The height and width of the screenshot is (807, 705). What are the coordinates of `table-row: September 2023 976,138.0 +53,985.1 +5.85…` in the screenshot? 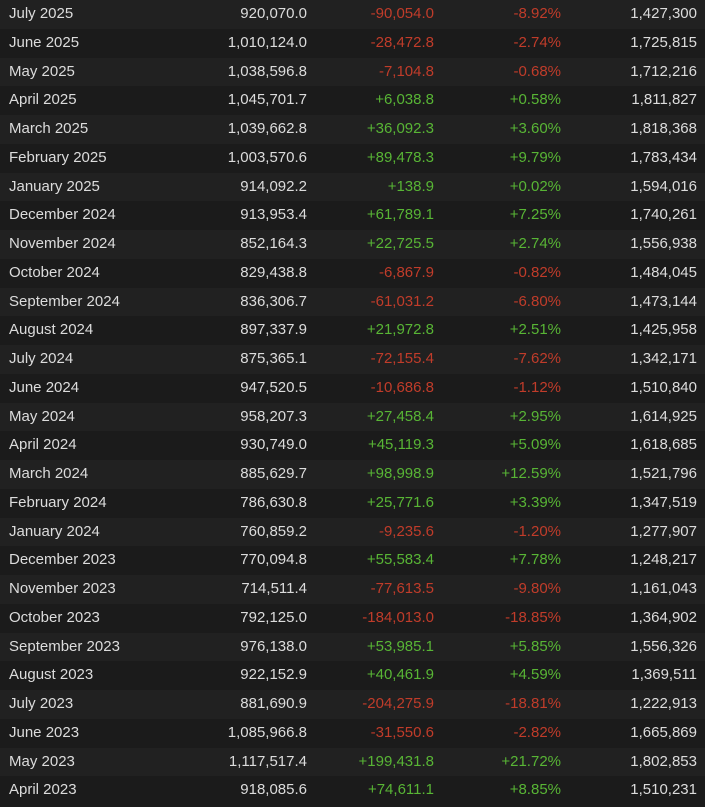 It's located at (352, 647).